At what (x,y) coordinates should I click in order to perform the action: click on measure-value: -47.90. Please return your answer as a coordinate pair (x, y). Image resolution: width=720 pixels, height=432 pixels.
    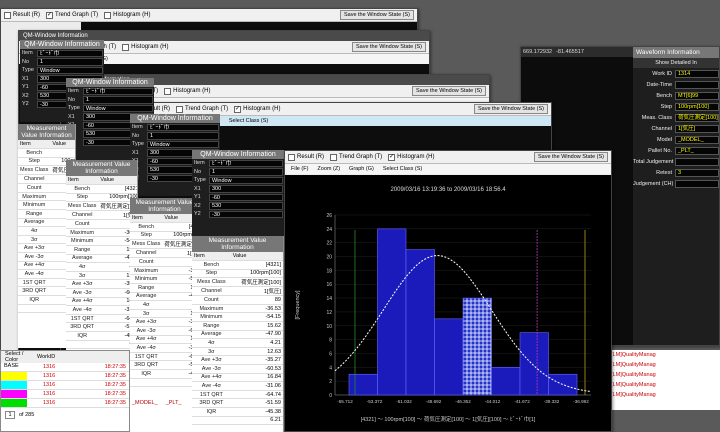
    Looking at the image, I should click on (256, 335).